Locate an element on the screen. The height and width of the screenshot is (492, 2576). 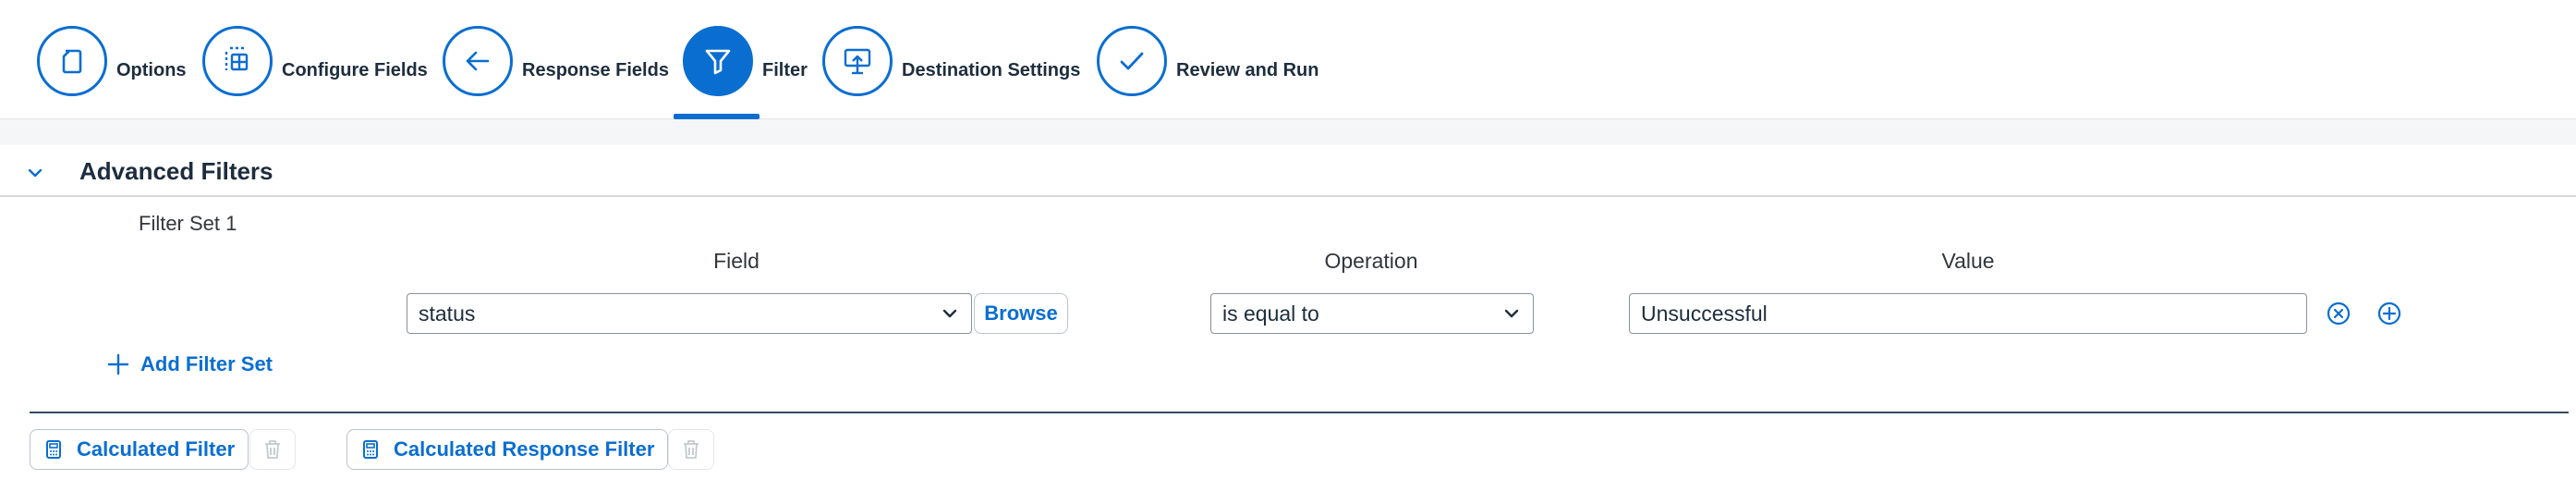
step-label: Review and Run is located at coordinates (1247, 70).